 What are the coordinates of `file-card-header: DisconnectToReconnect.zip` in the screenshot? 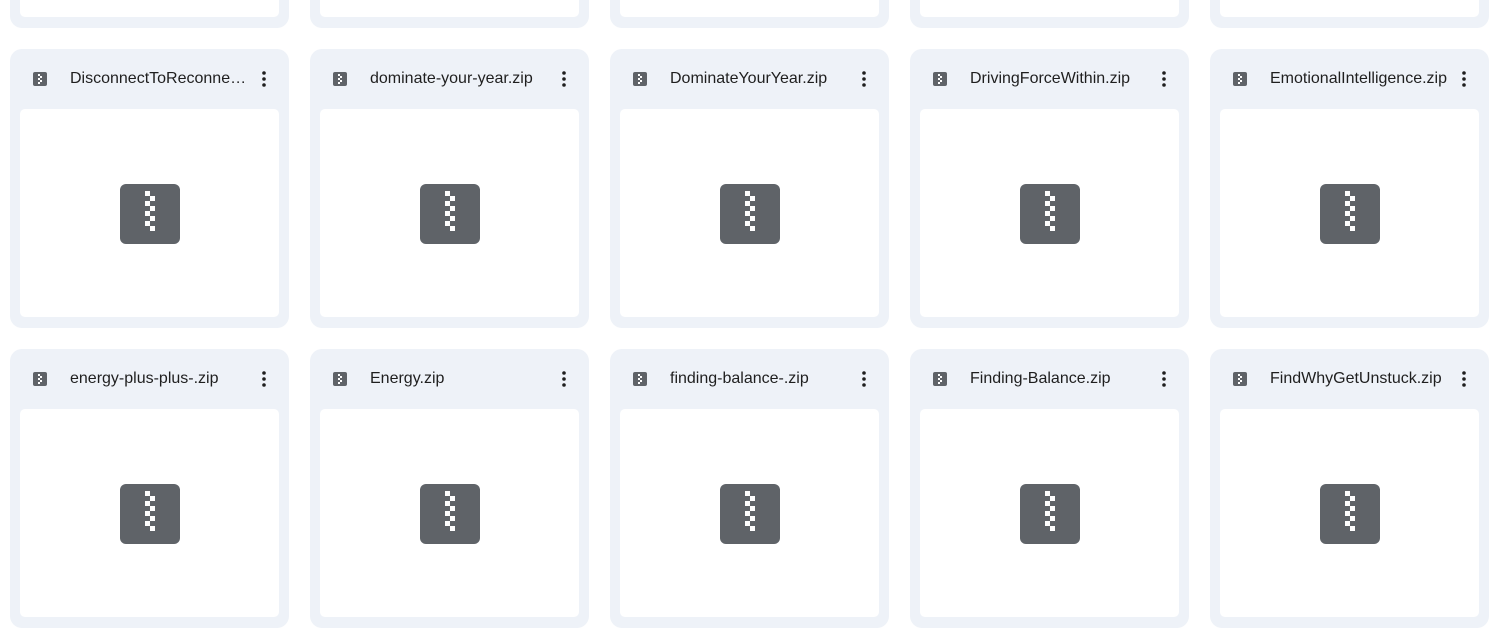 It's located at (149, 79).